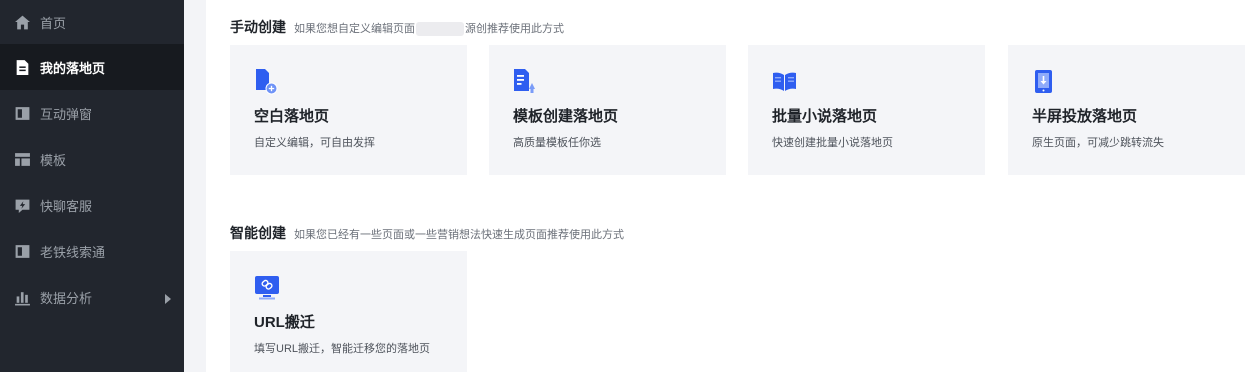 Image resolution: width=1248 pixels, height=372 pixels. What do you see at coordinates (832, 143) in the screenshot?
I see `card-description: 快速创建批量小说落地页` at bounding box center [832, 143].